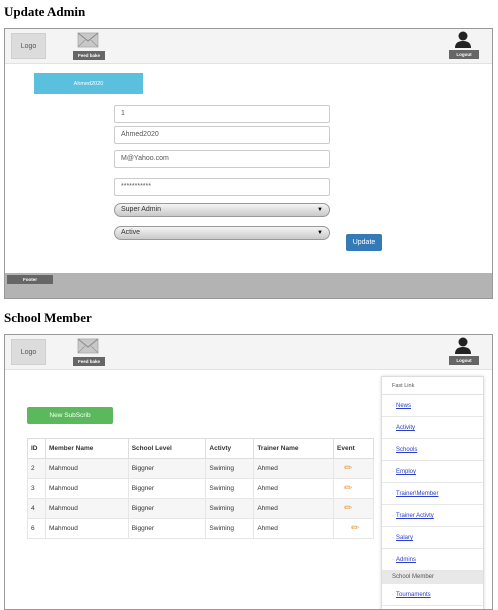 Image resolution: width=498 pixels, height=610 pixels. What do you see at coordinates (432, 406) in the screenshot?
I see `fast-link-news: · News` at bounding box center [432, 406].